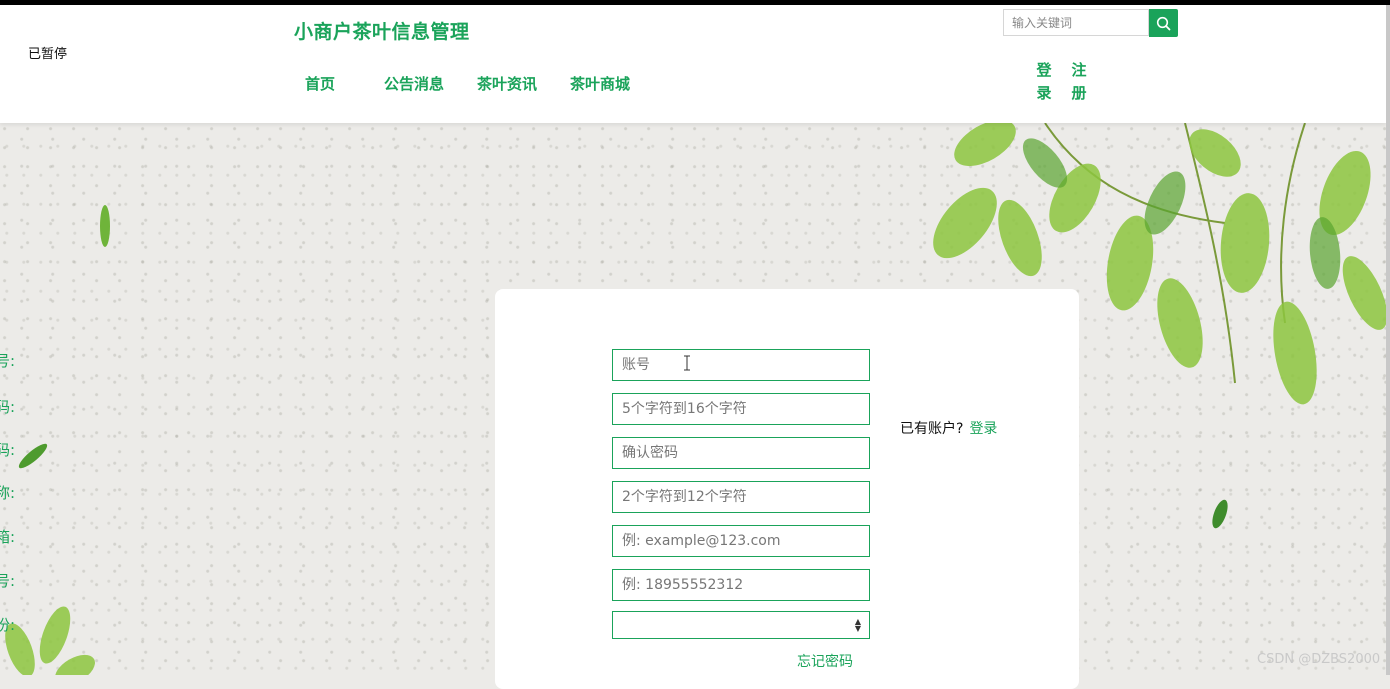 The height and width of the screenshot is (689, 1390). Describe the element at coordinates (7, 625) in the screenshot. I see `identity-label: 身份:` at that location.